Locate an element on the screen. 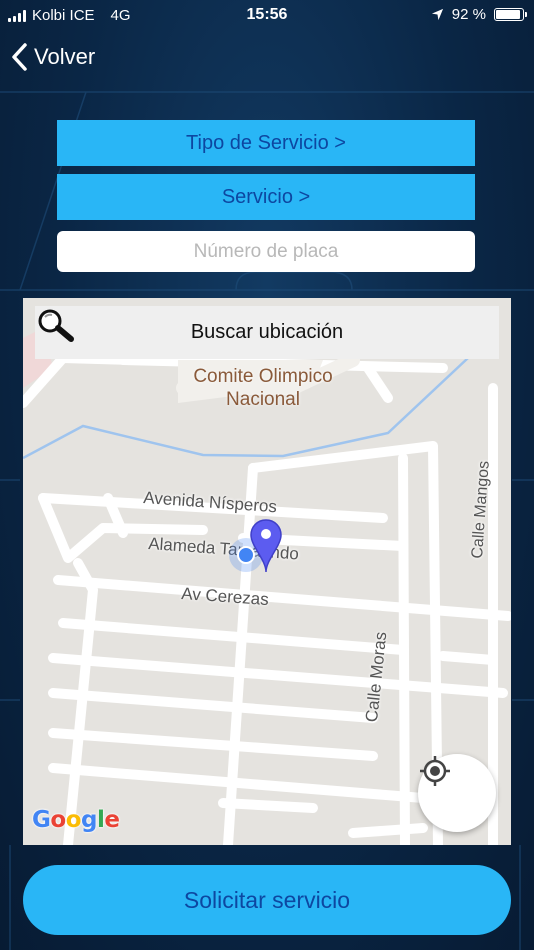 The height and width of the screenshot is (950, 534). map-pin-icon is located at coordinates (266, 546).